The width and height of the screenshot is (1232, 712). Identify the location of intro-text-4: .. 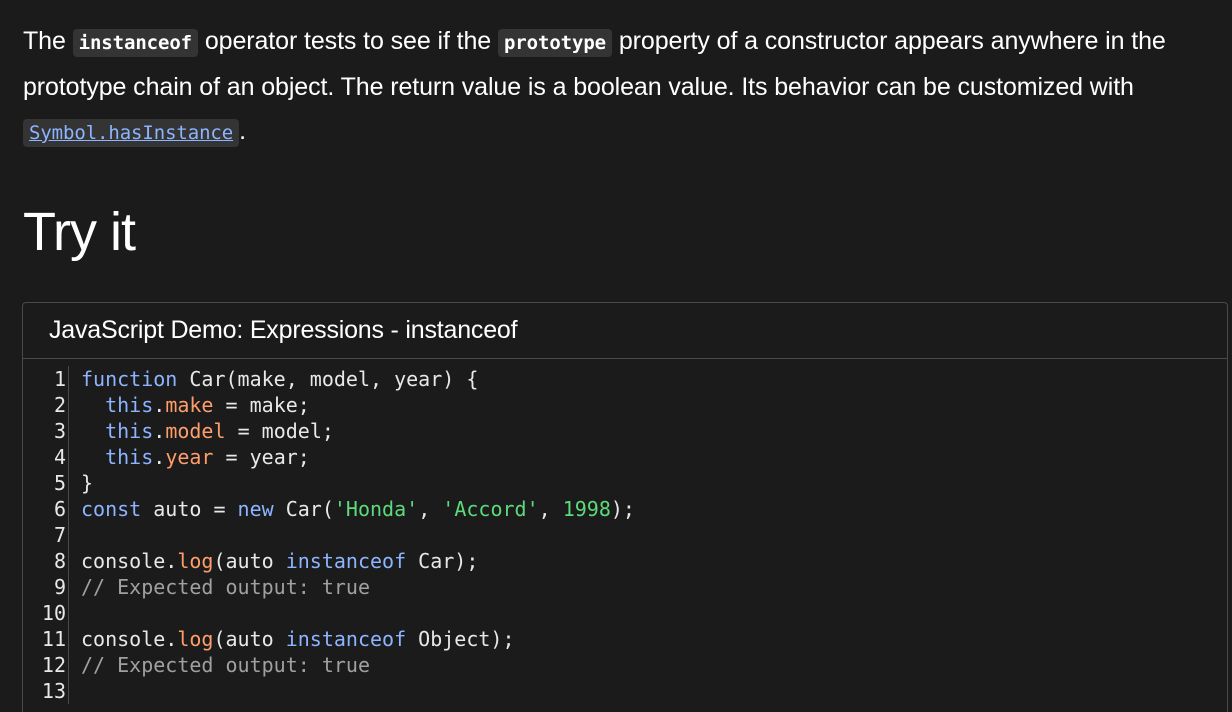
(242, 131).